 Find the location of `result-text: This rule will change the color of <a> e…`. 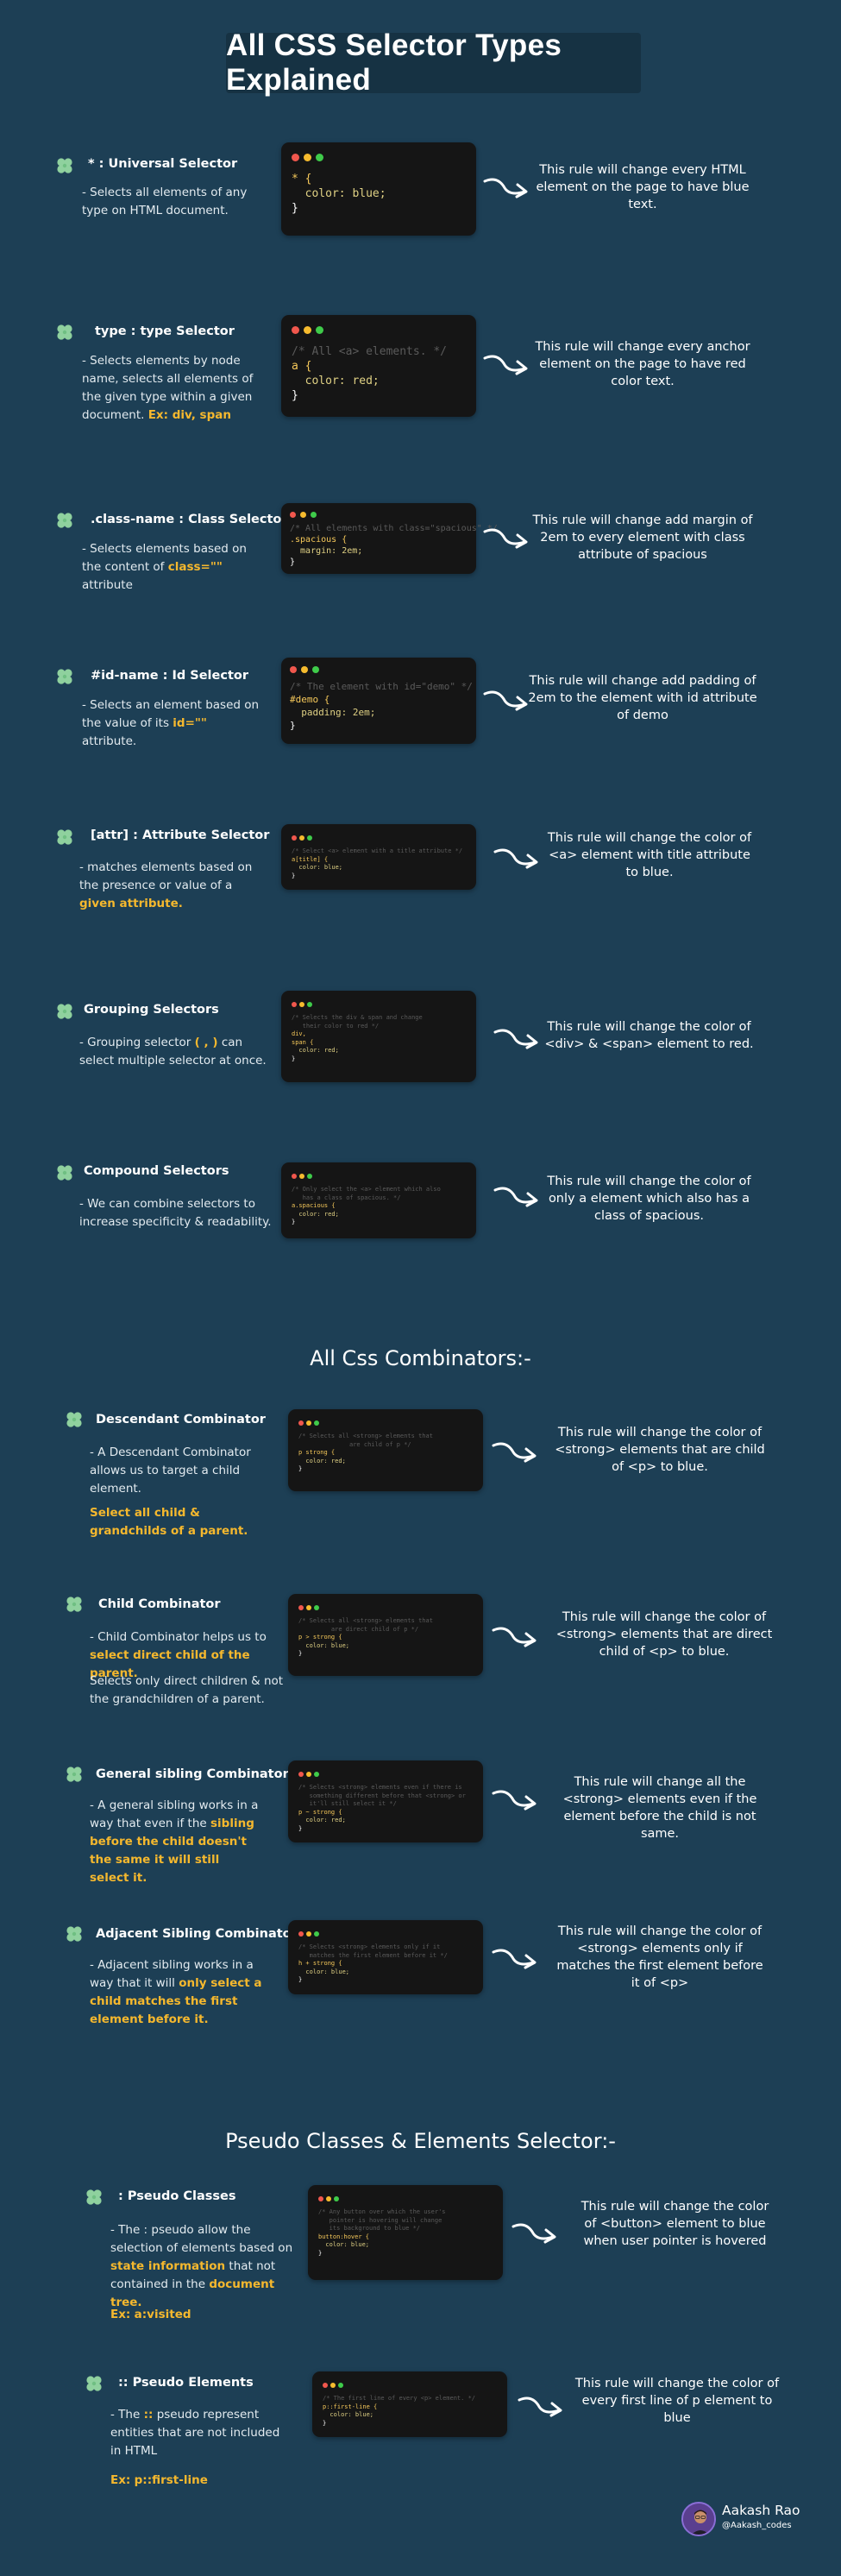

result-text: This rule will change the color of <a> e… is located at coordinates (649, 855).